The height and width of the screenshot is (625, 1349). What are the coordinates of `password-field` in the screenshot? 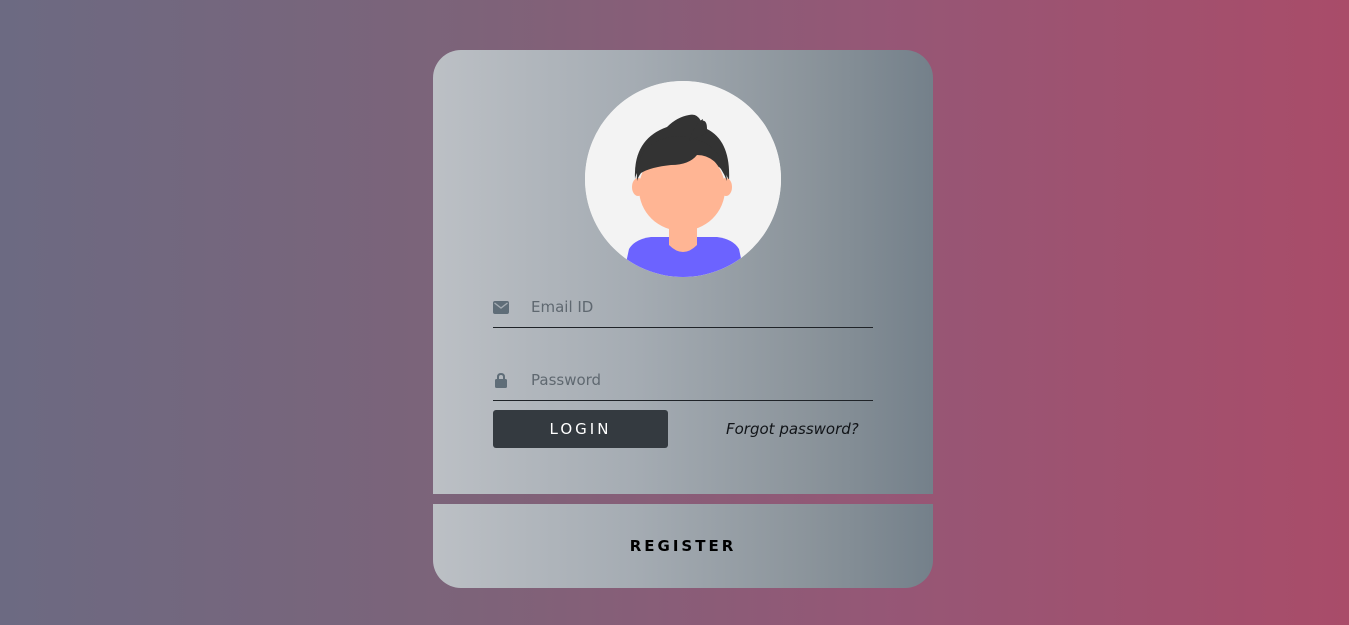 It's located at (683, 380).